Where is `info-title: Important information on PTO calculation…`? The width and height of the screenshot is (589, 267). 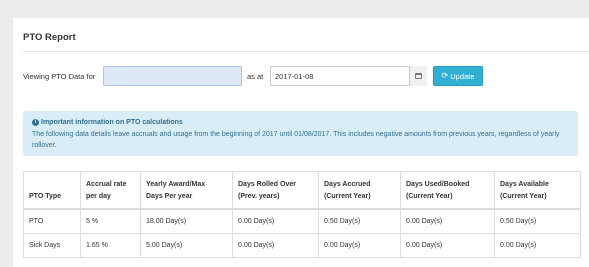 info-title: Important information on PTO calculation… is located at coordinates (112, 122).